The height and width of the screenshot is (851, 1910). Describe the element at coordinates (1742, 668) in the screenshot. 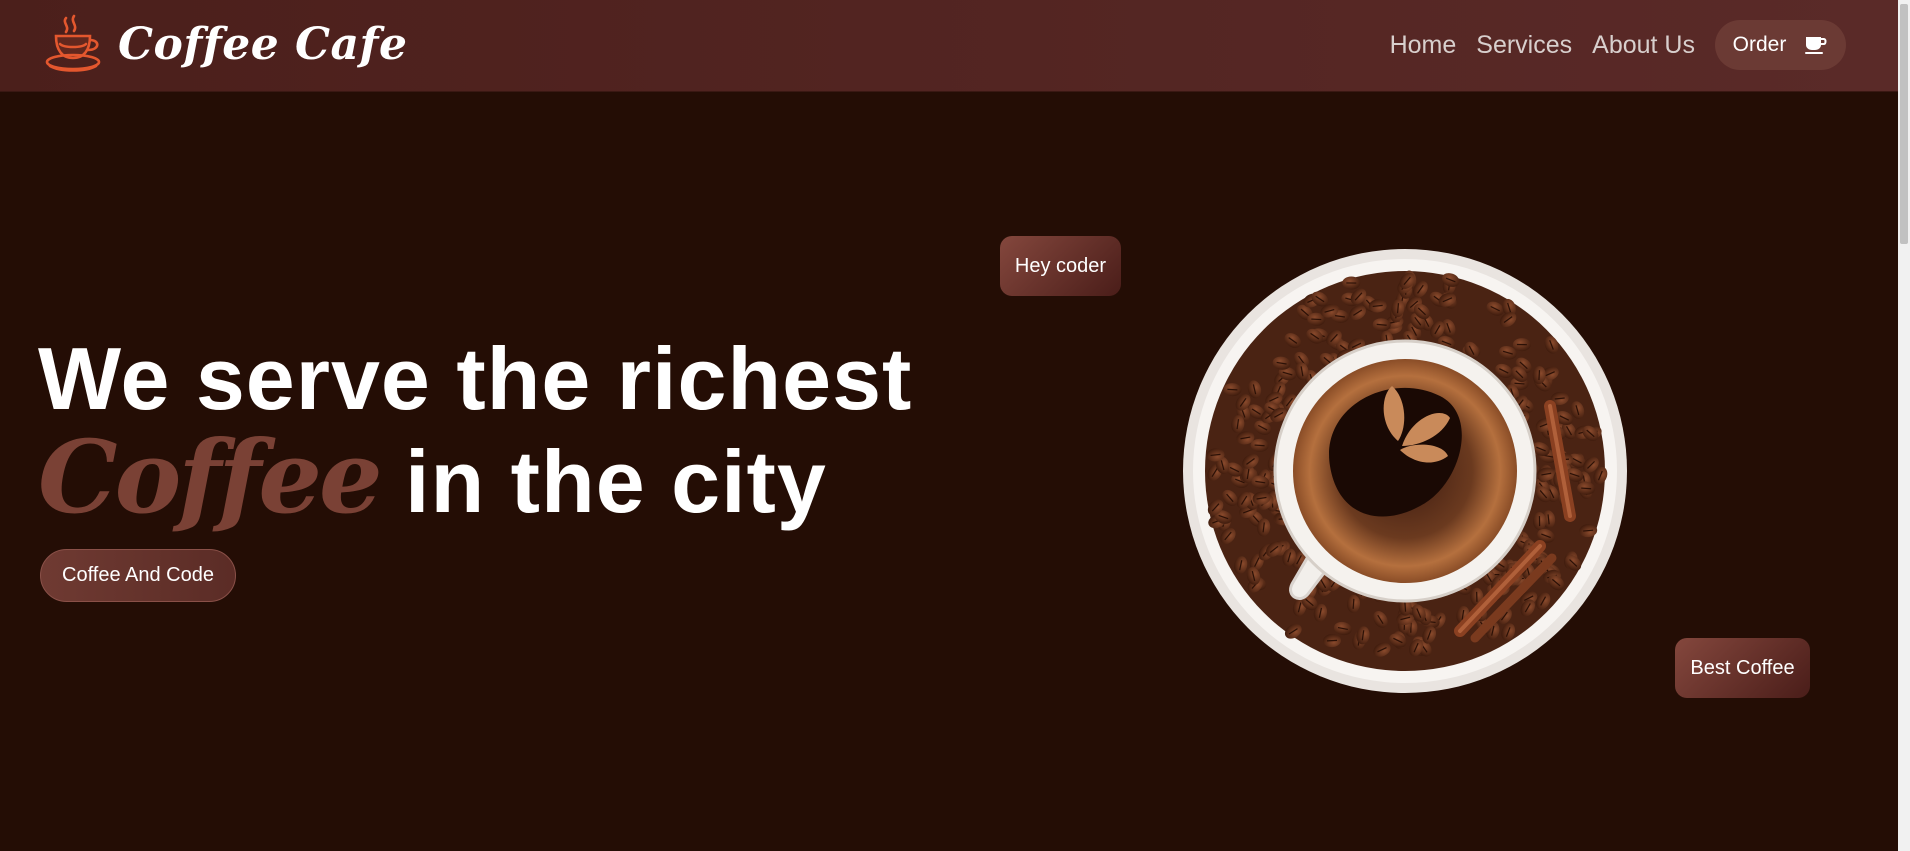

I see `best-coffee-badge: Best Coffee` at that location.